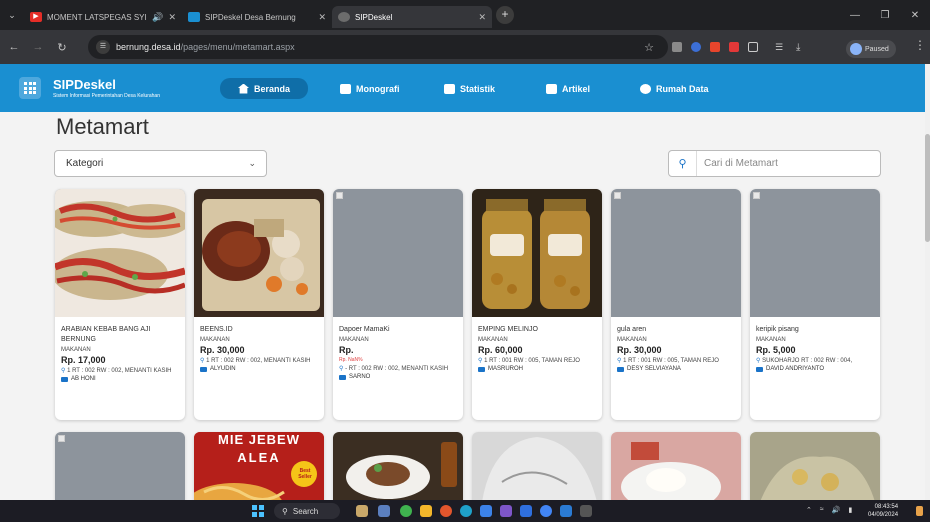 Image resolution: width=930 pixels, height=522 pixels. I want to click on windows-taskbar: ⚲ Search ⌃ ≈ 🔊 ▮ 08:43:54 04/09/2024, so click(465, 511).